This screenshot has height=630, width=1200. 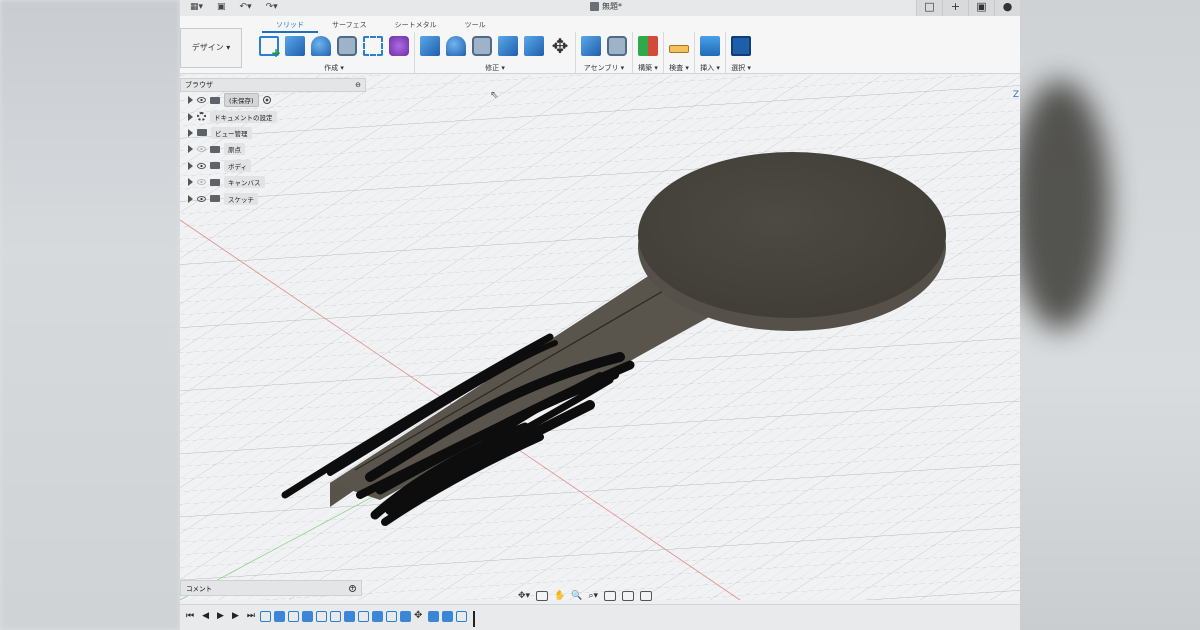 I want to click on viewports-icon, so click(x=646, y=596).